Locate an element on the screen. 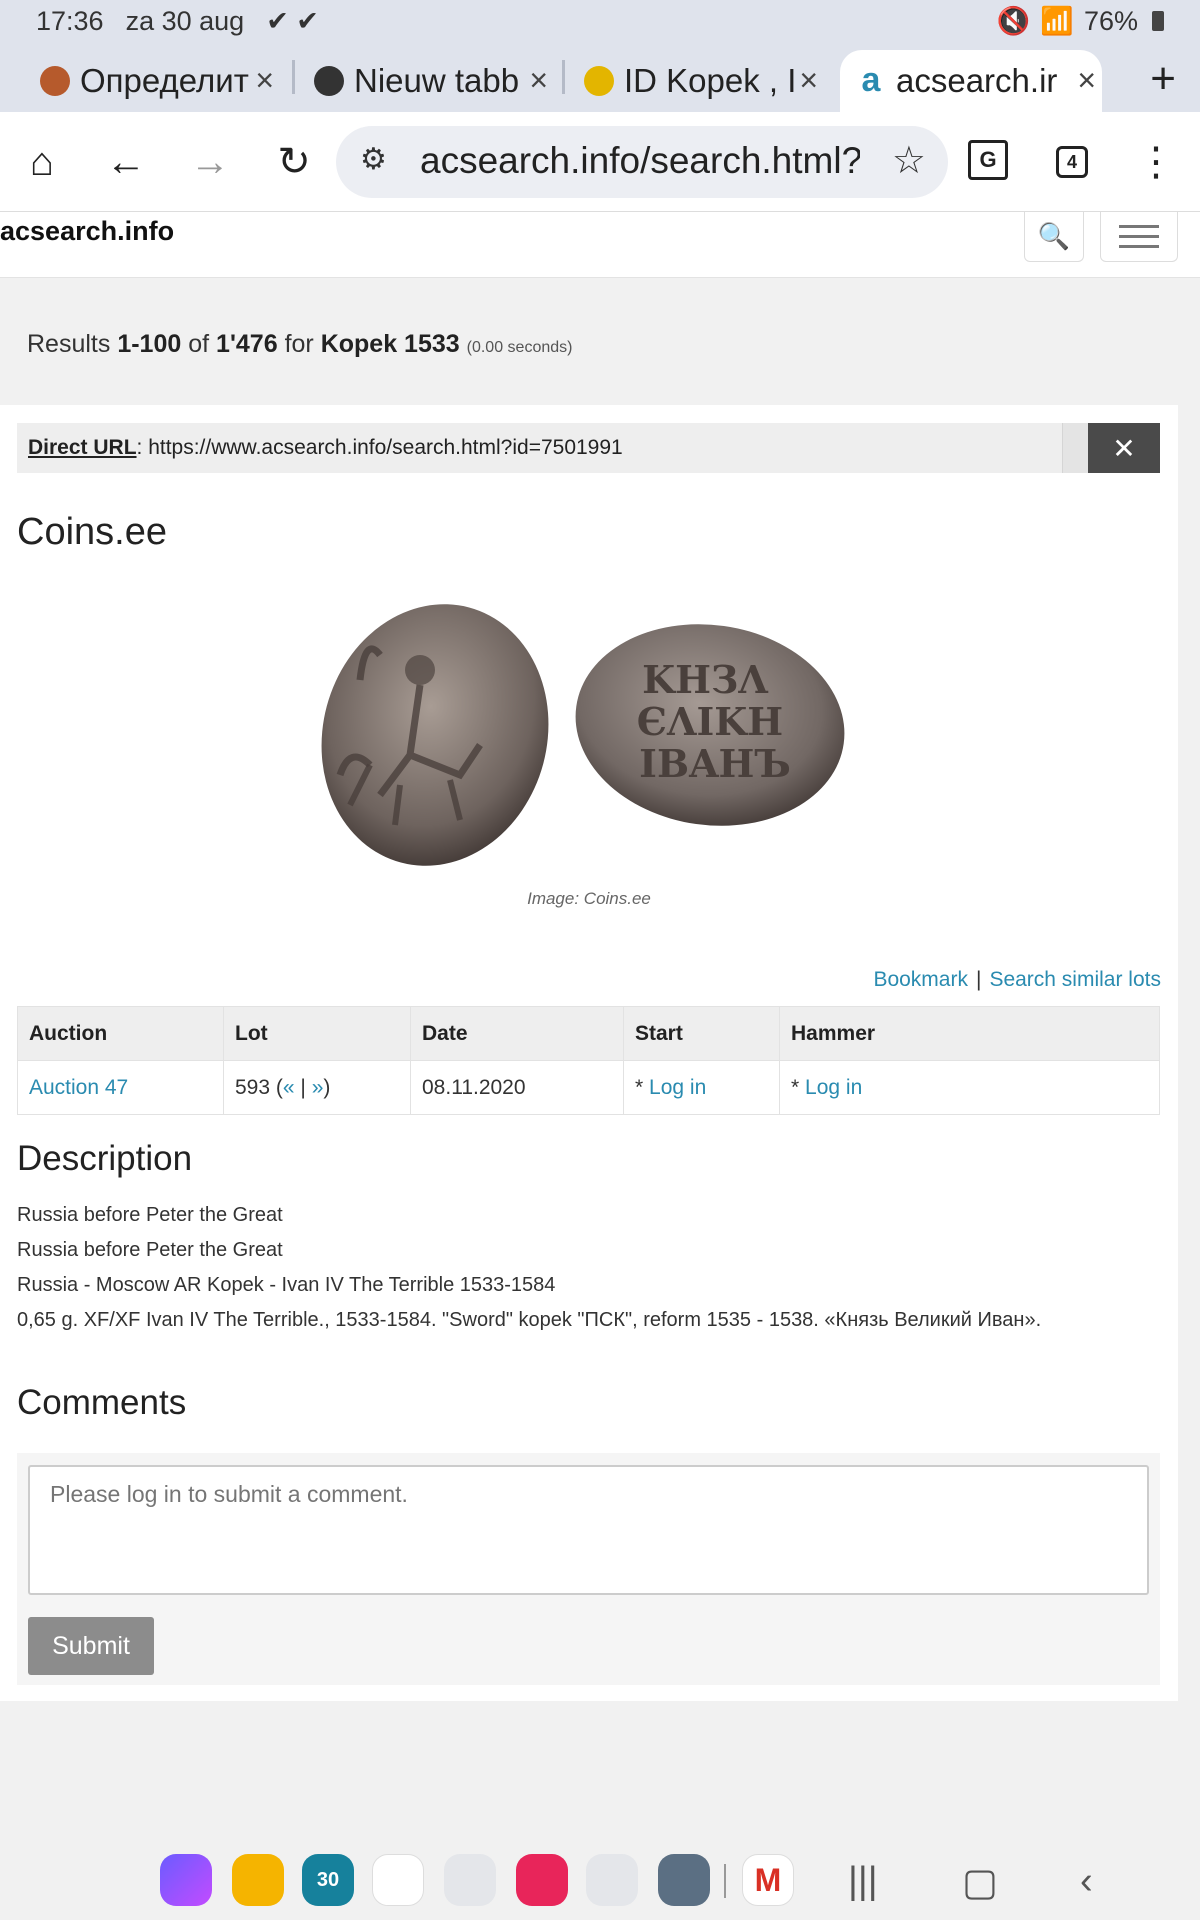 The width and height of the screenshot is (1200, 1920). bookmark-star-icon: ☆ is located at coordinates (909, 160).